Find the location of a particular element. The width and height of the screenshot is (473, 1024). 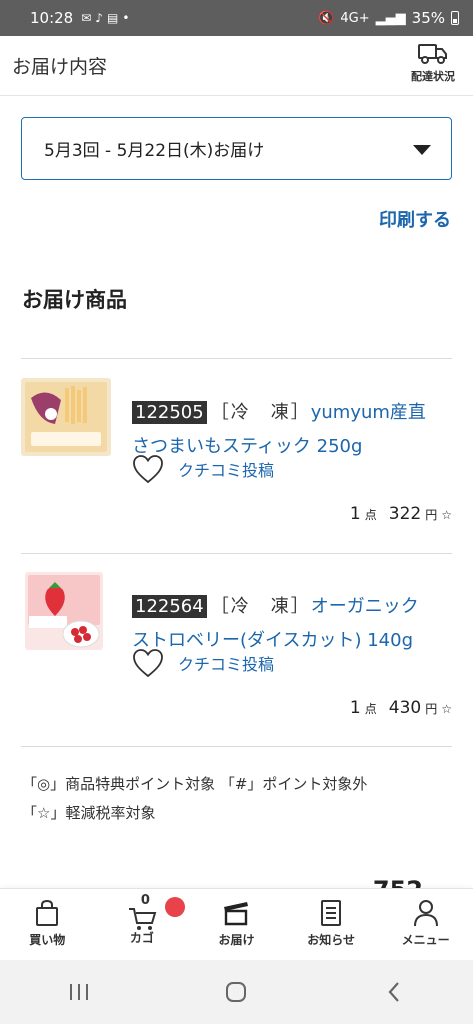

product-name-line1: オーガニック is located at coordinates (365, 606).